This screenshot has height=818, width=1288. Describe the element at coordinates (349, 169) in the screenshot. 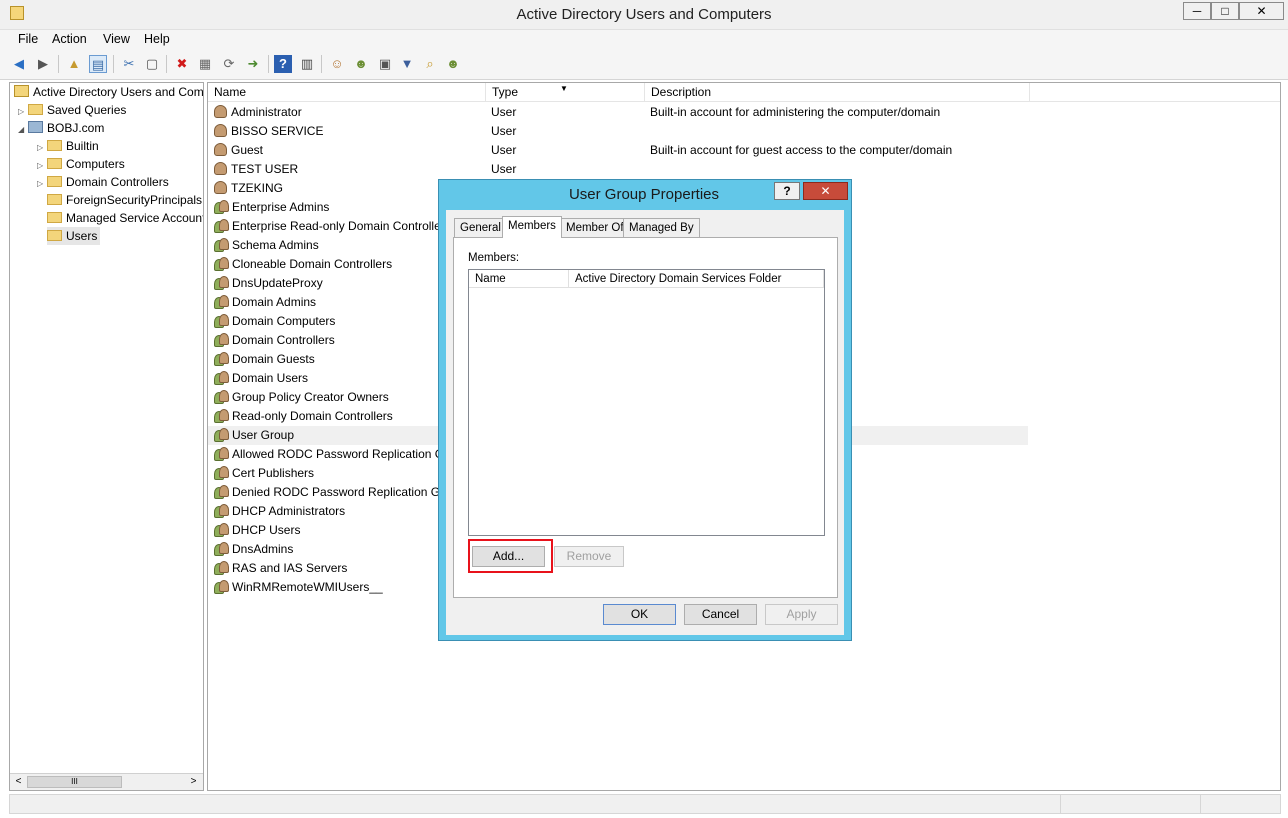

I see `row-name: TEST USER` at that location.